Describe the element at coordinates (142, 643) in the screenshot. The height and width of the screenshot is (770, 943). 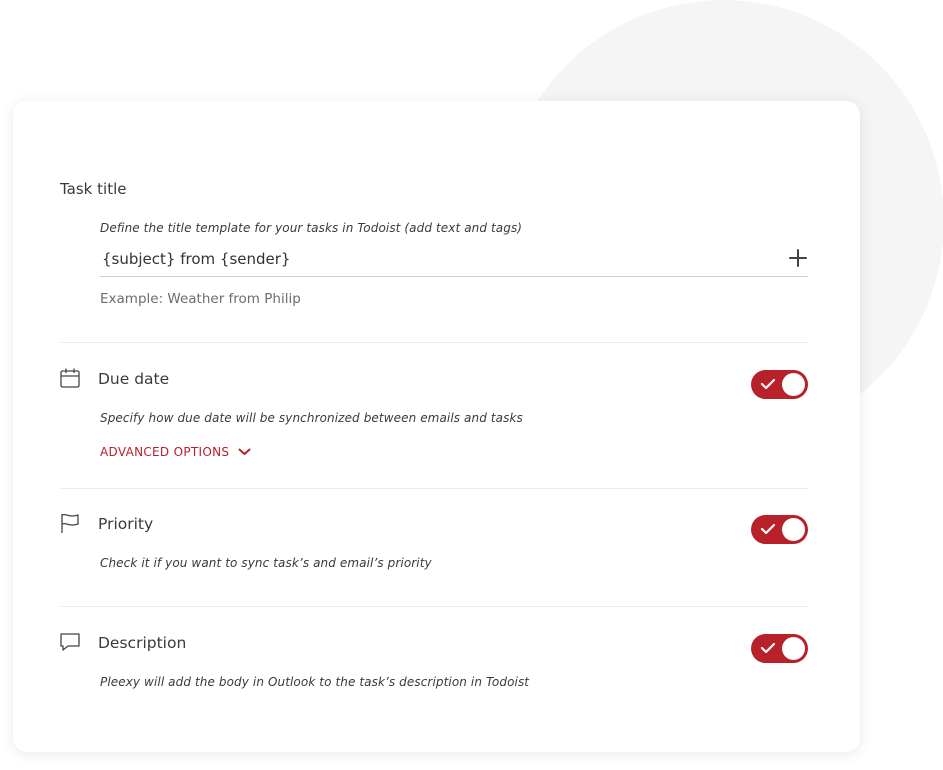
I see `description-title: Description` at that location.